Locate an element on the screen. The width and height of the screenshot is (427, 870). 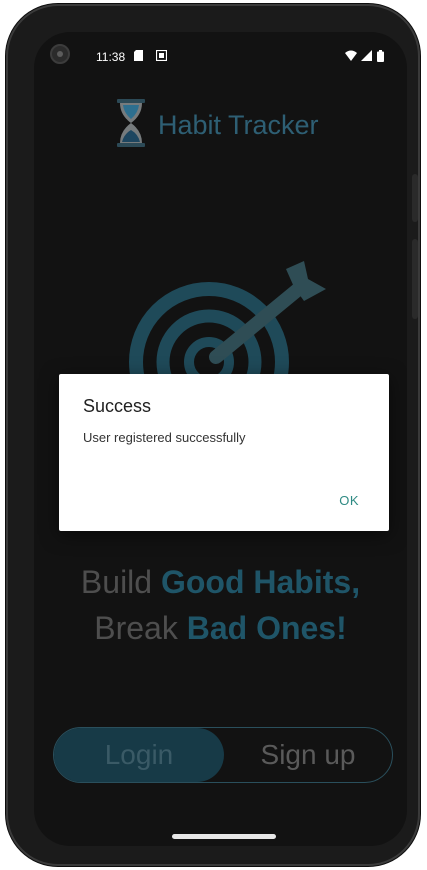
target-arrow-icon is located at coordinates (226, 349).